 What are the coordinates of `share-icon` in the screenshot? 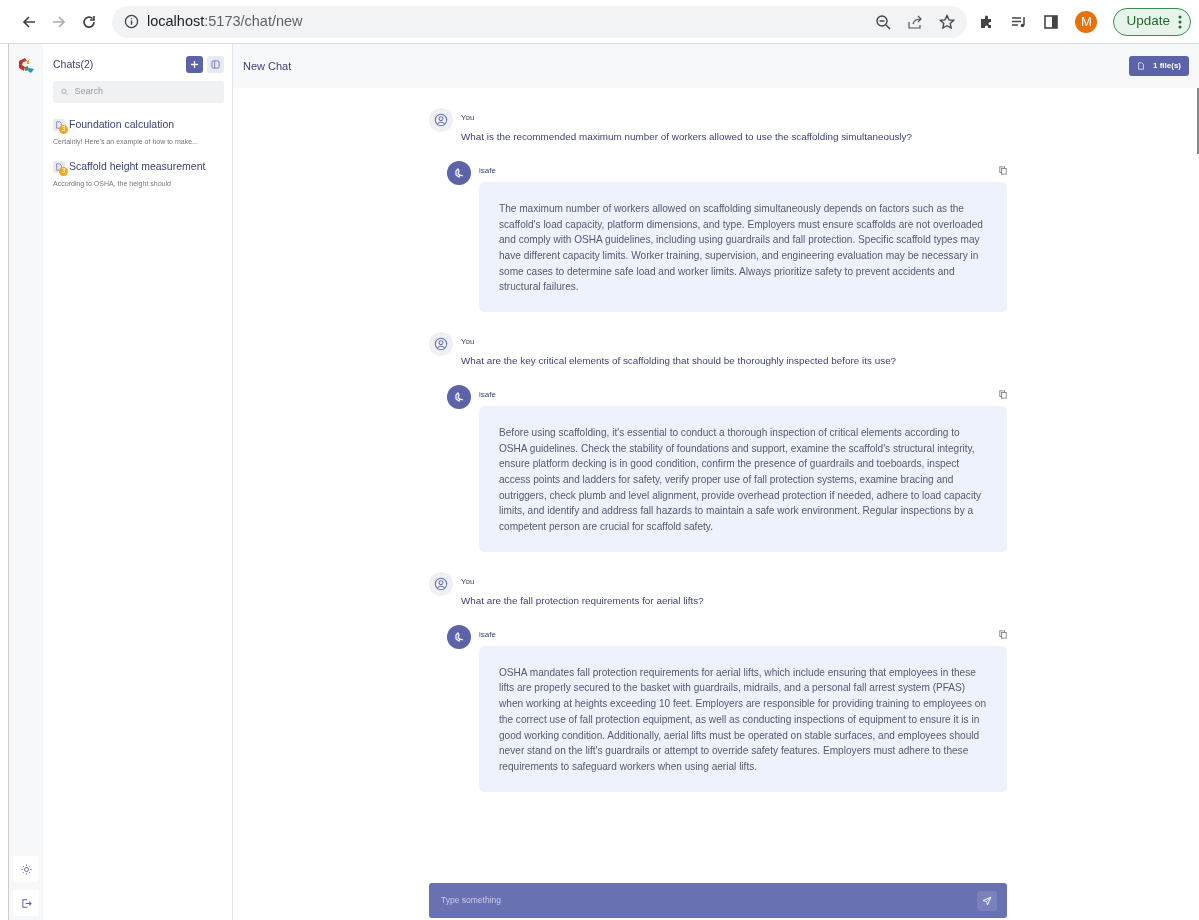 It's located at (915, 21).